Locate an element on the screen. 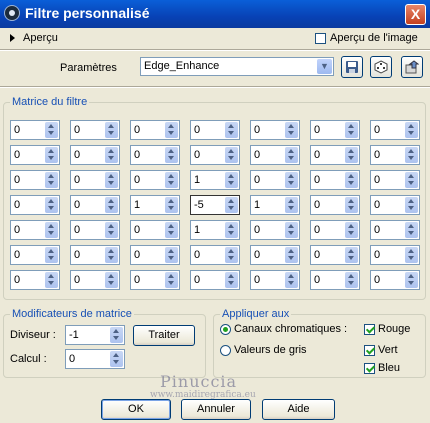 This screenshot has width=430, height=423. preview-toggle: Aperçu is located at coordinates (34, 38).